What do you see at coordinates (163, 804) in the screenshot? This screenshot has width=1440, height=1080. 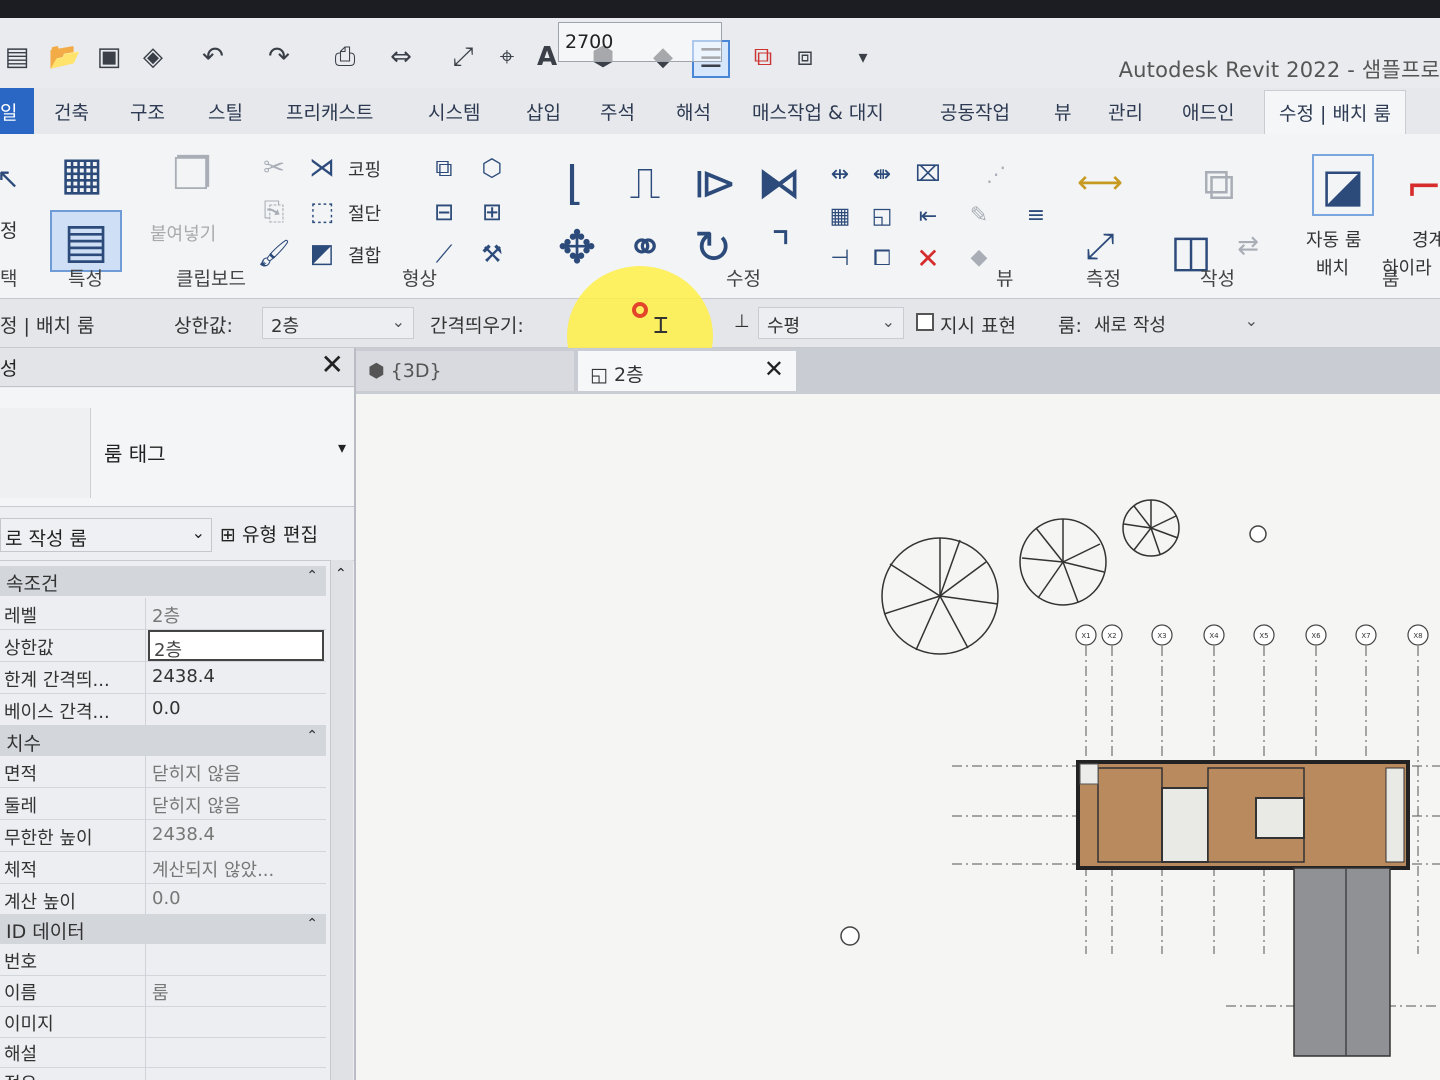 I see `property-row: 둘레 닫히지 않음` at bounding box center [163, 804].